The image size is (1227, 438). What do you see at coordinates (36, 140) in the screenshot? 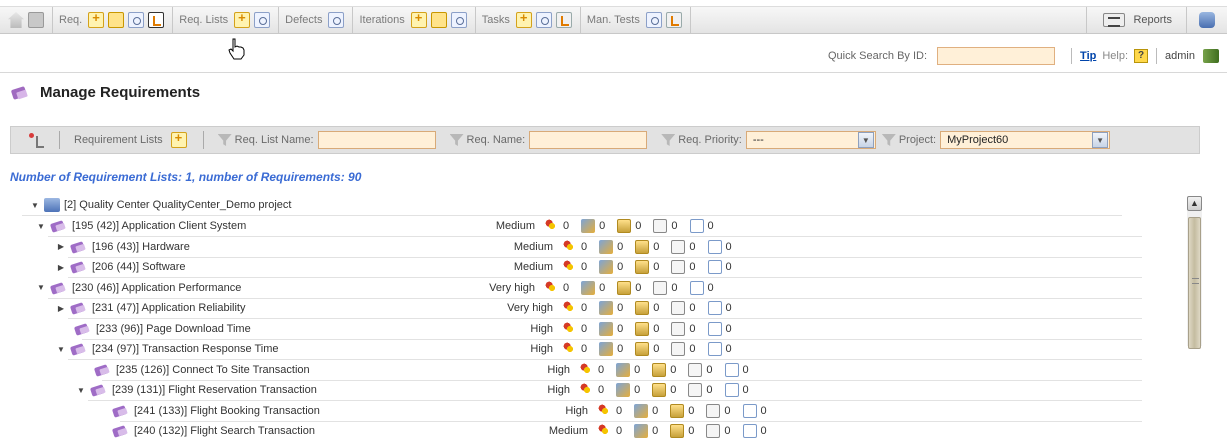
I see `tree-structure-icon` at bounding box center [36, 140].